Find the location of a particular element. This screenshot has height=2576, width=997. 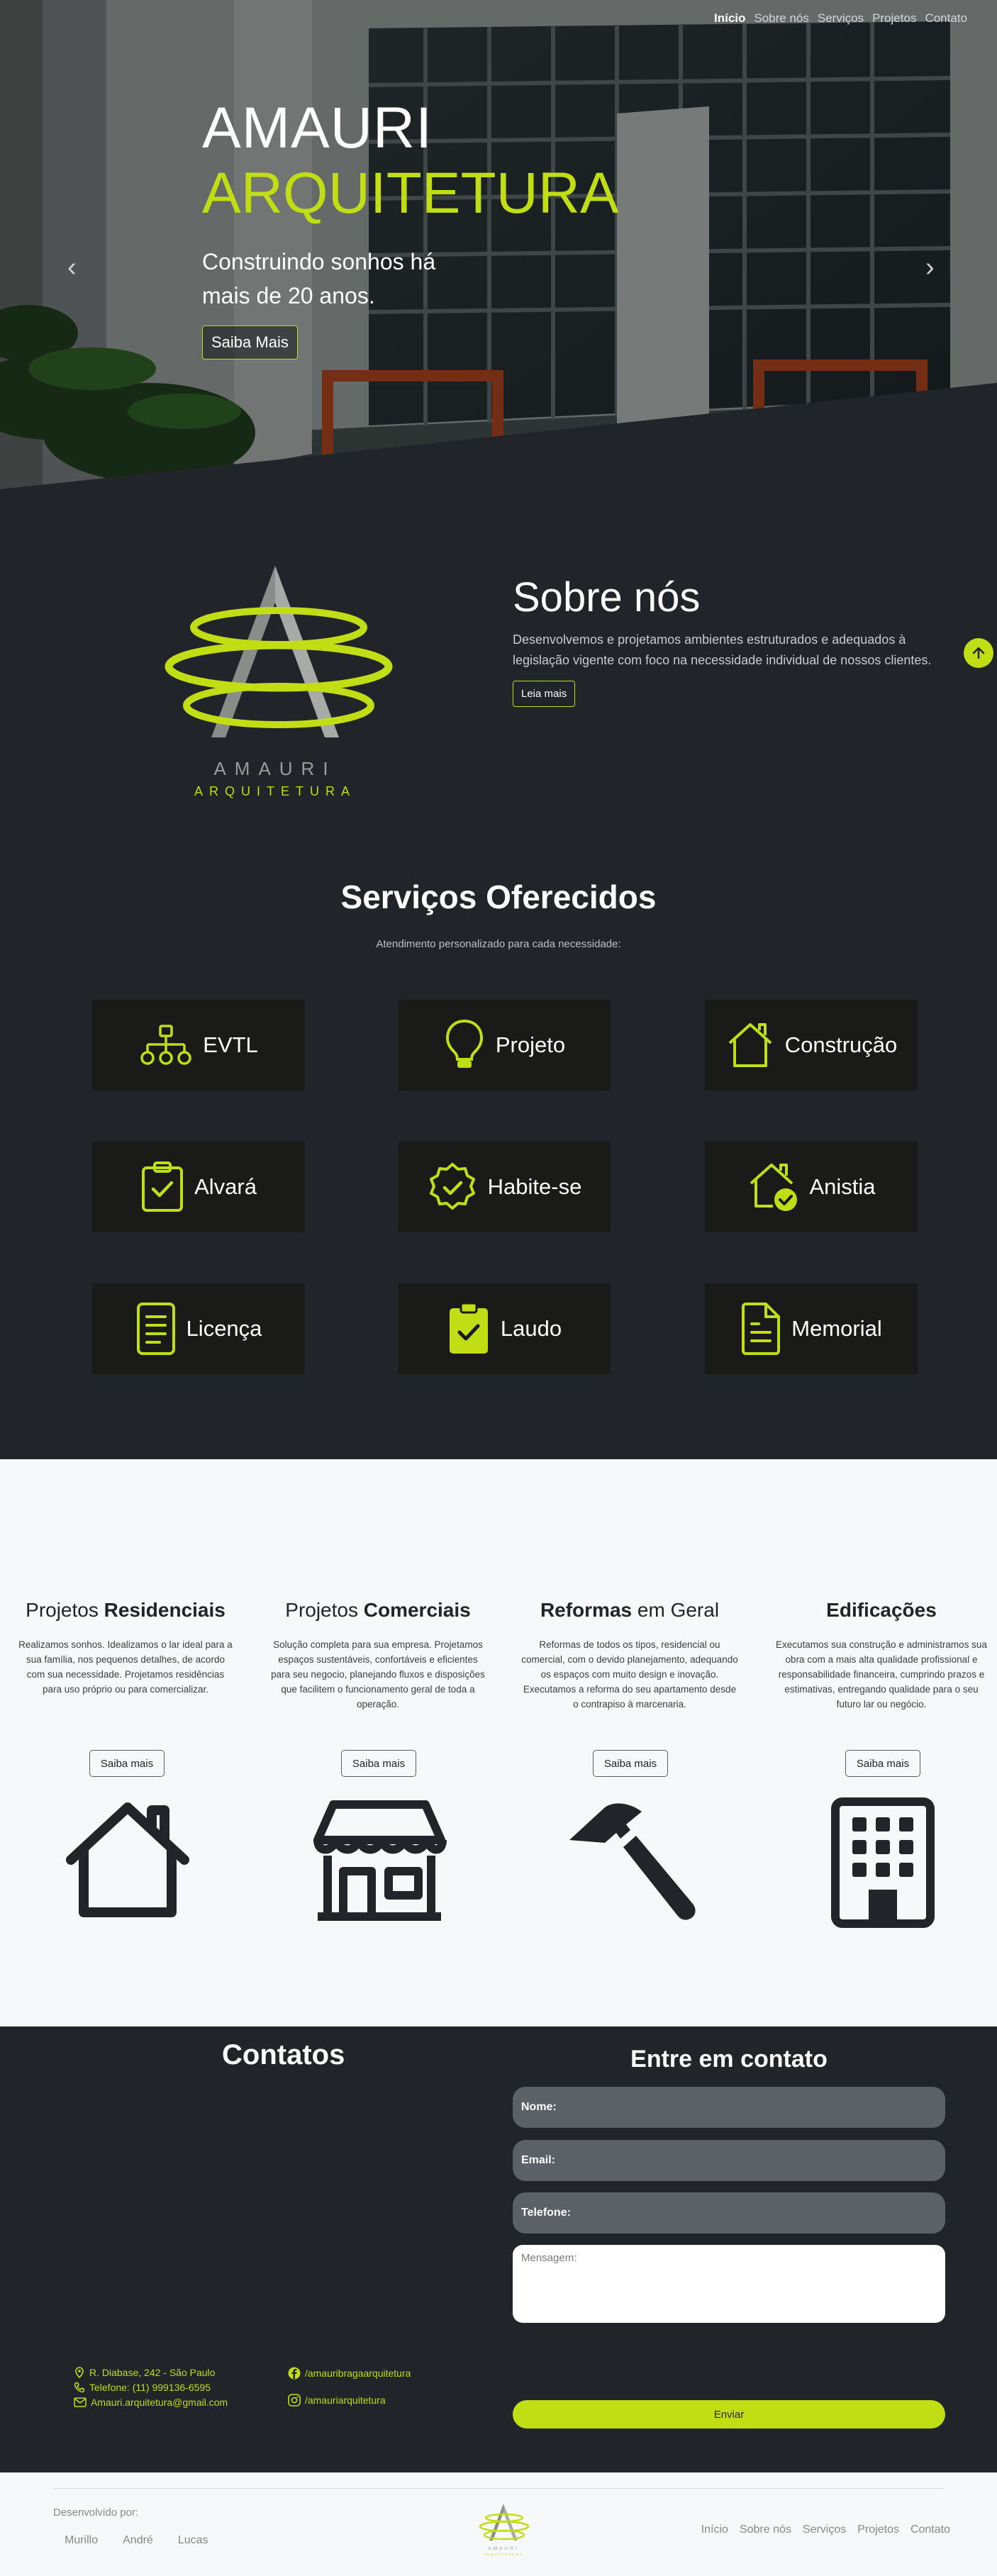

service-label: Construção is located at coordinates (841, 1044).